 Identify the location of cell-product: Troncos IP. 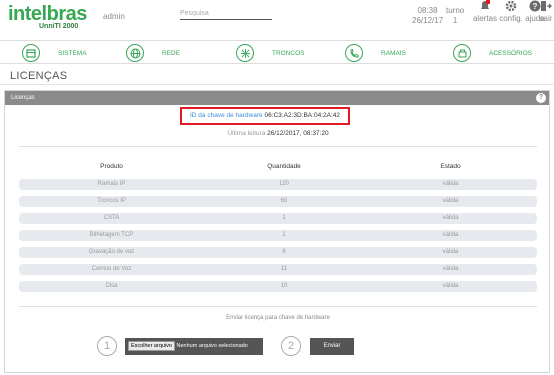
(111, 201).